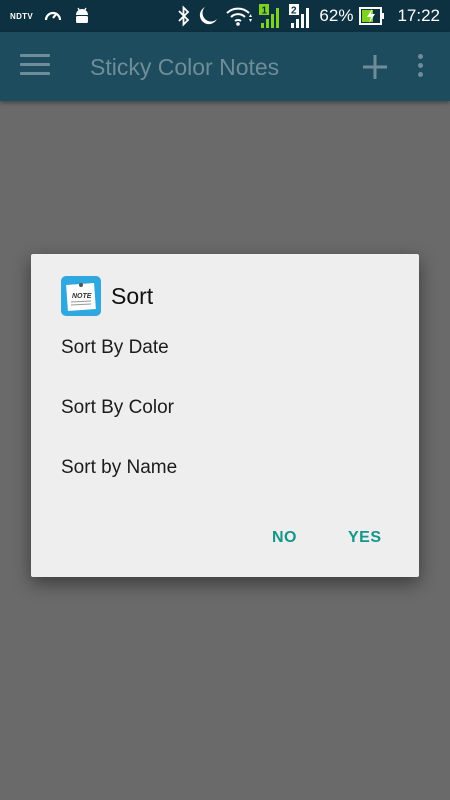 This screenshot has width=450, height=800. Describe the element at coordinates (208, 16) in the screenshot. I see `moon-icon` at that location.